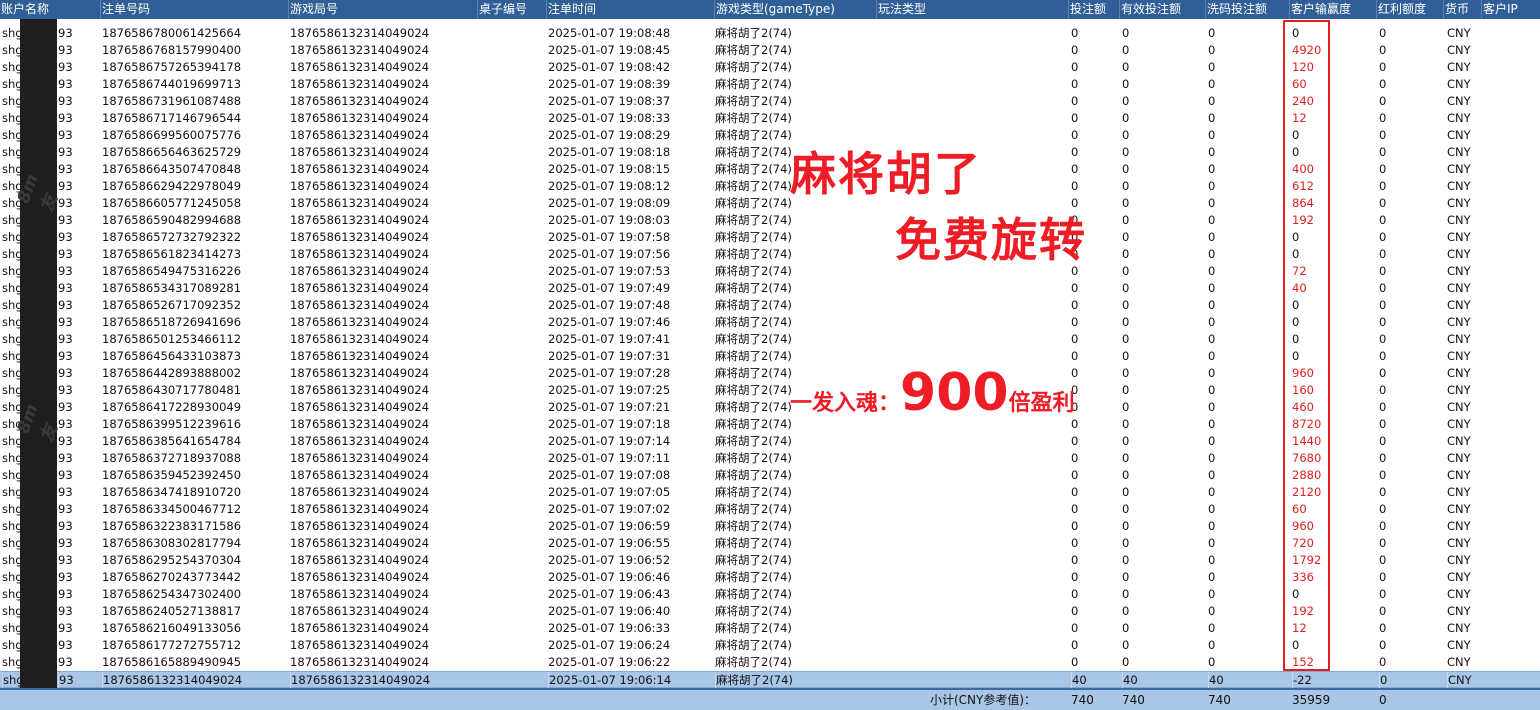 This screenshot has height=710, width=1540. Describe the element at coordinates (609, 628) in the screenshot. I see `bet-time: 2025-01-07 19:06:33` at that location.